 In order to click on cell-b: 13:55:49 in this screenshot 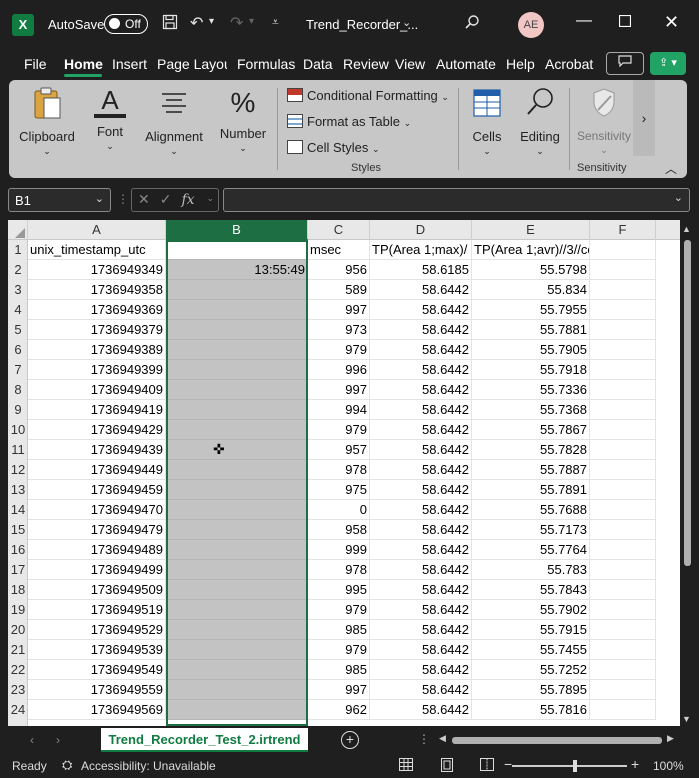, I will do `click(237, 270)`.